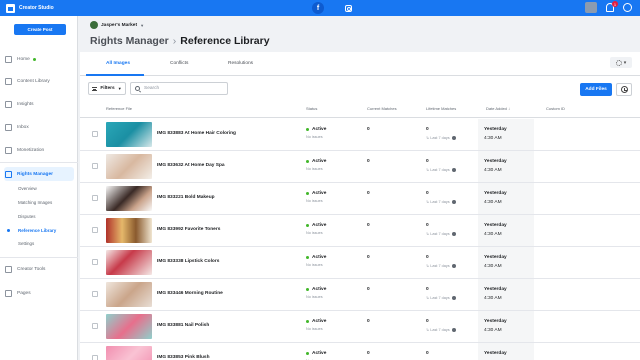 The height and width of the screenshot is (360, 640). Describe the element at coordinates (591, 7) in the screenshot. I see `avatar` at that location.